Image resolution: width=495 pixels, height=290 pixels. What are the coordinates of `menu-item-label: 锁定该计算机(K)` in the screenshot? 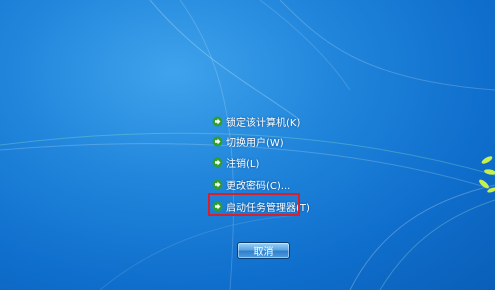 It's located at (263, 123).